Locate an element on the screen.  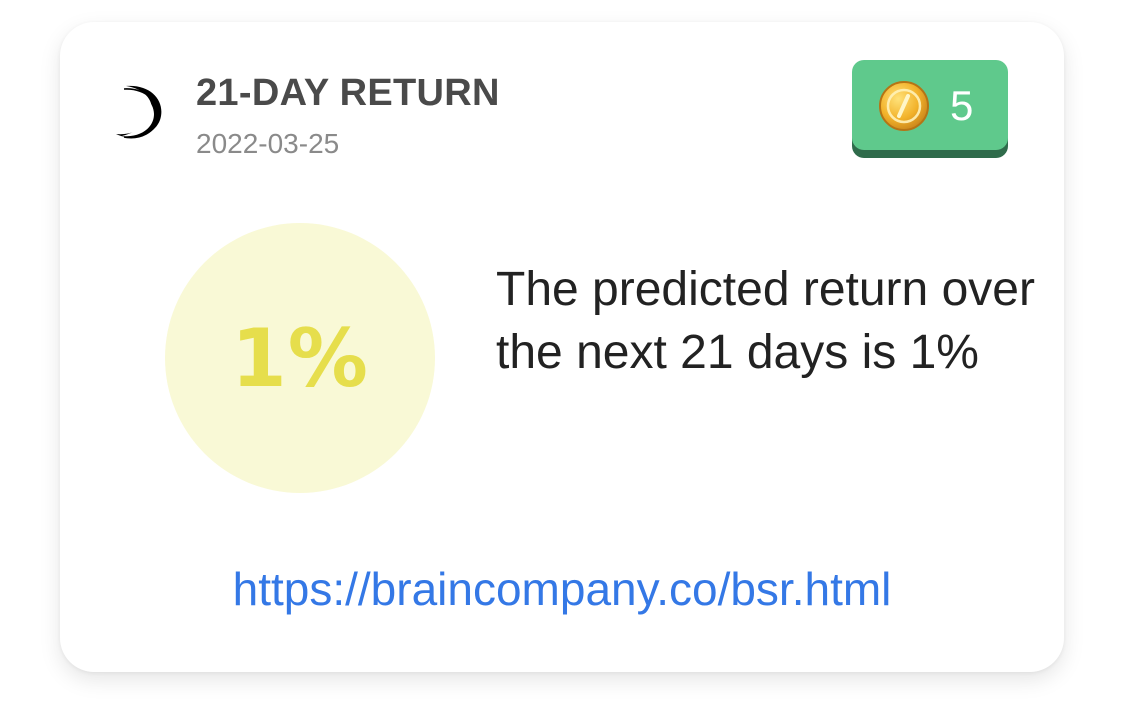
crescent-swirl-logo-icon is located at coordinates (139, 112).